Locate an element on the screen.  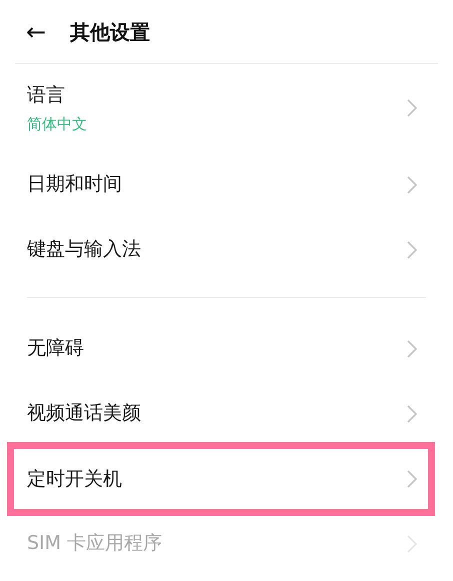
row-label: 定时开关机 is located at coordinates (74, 479).